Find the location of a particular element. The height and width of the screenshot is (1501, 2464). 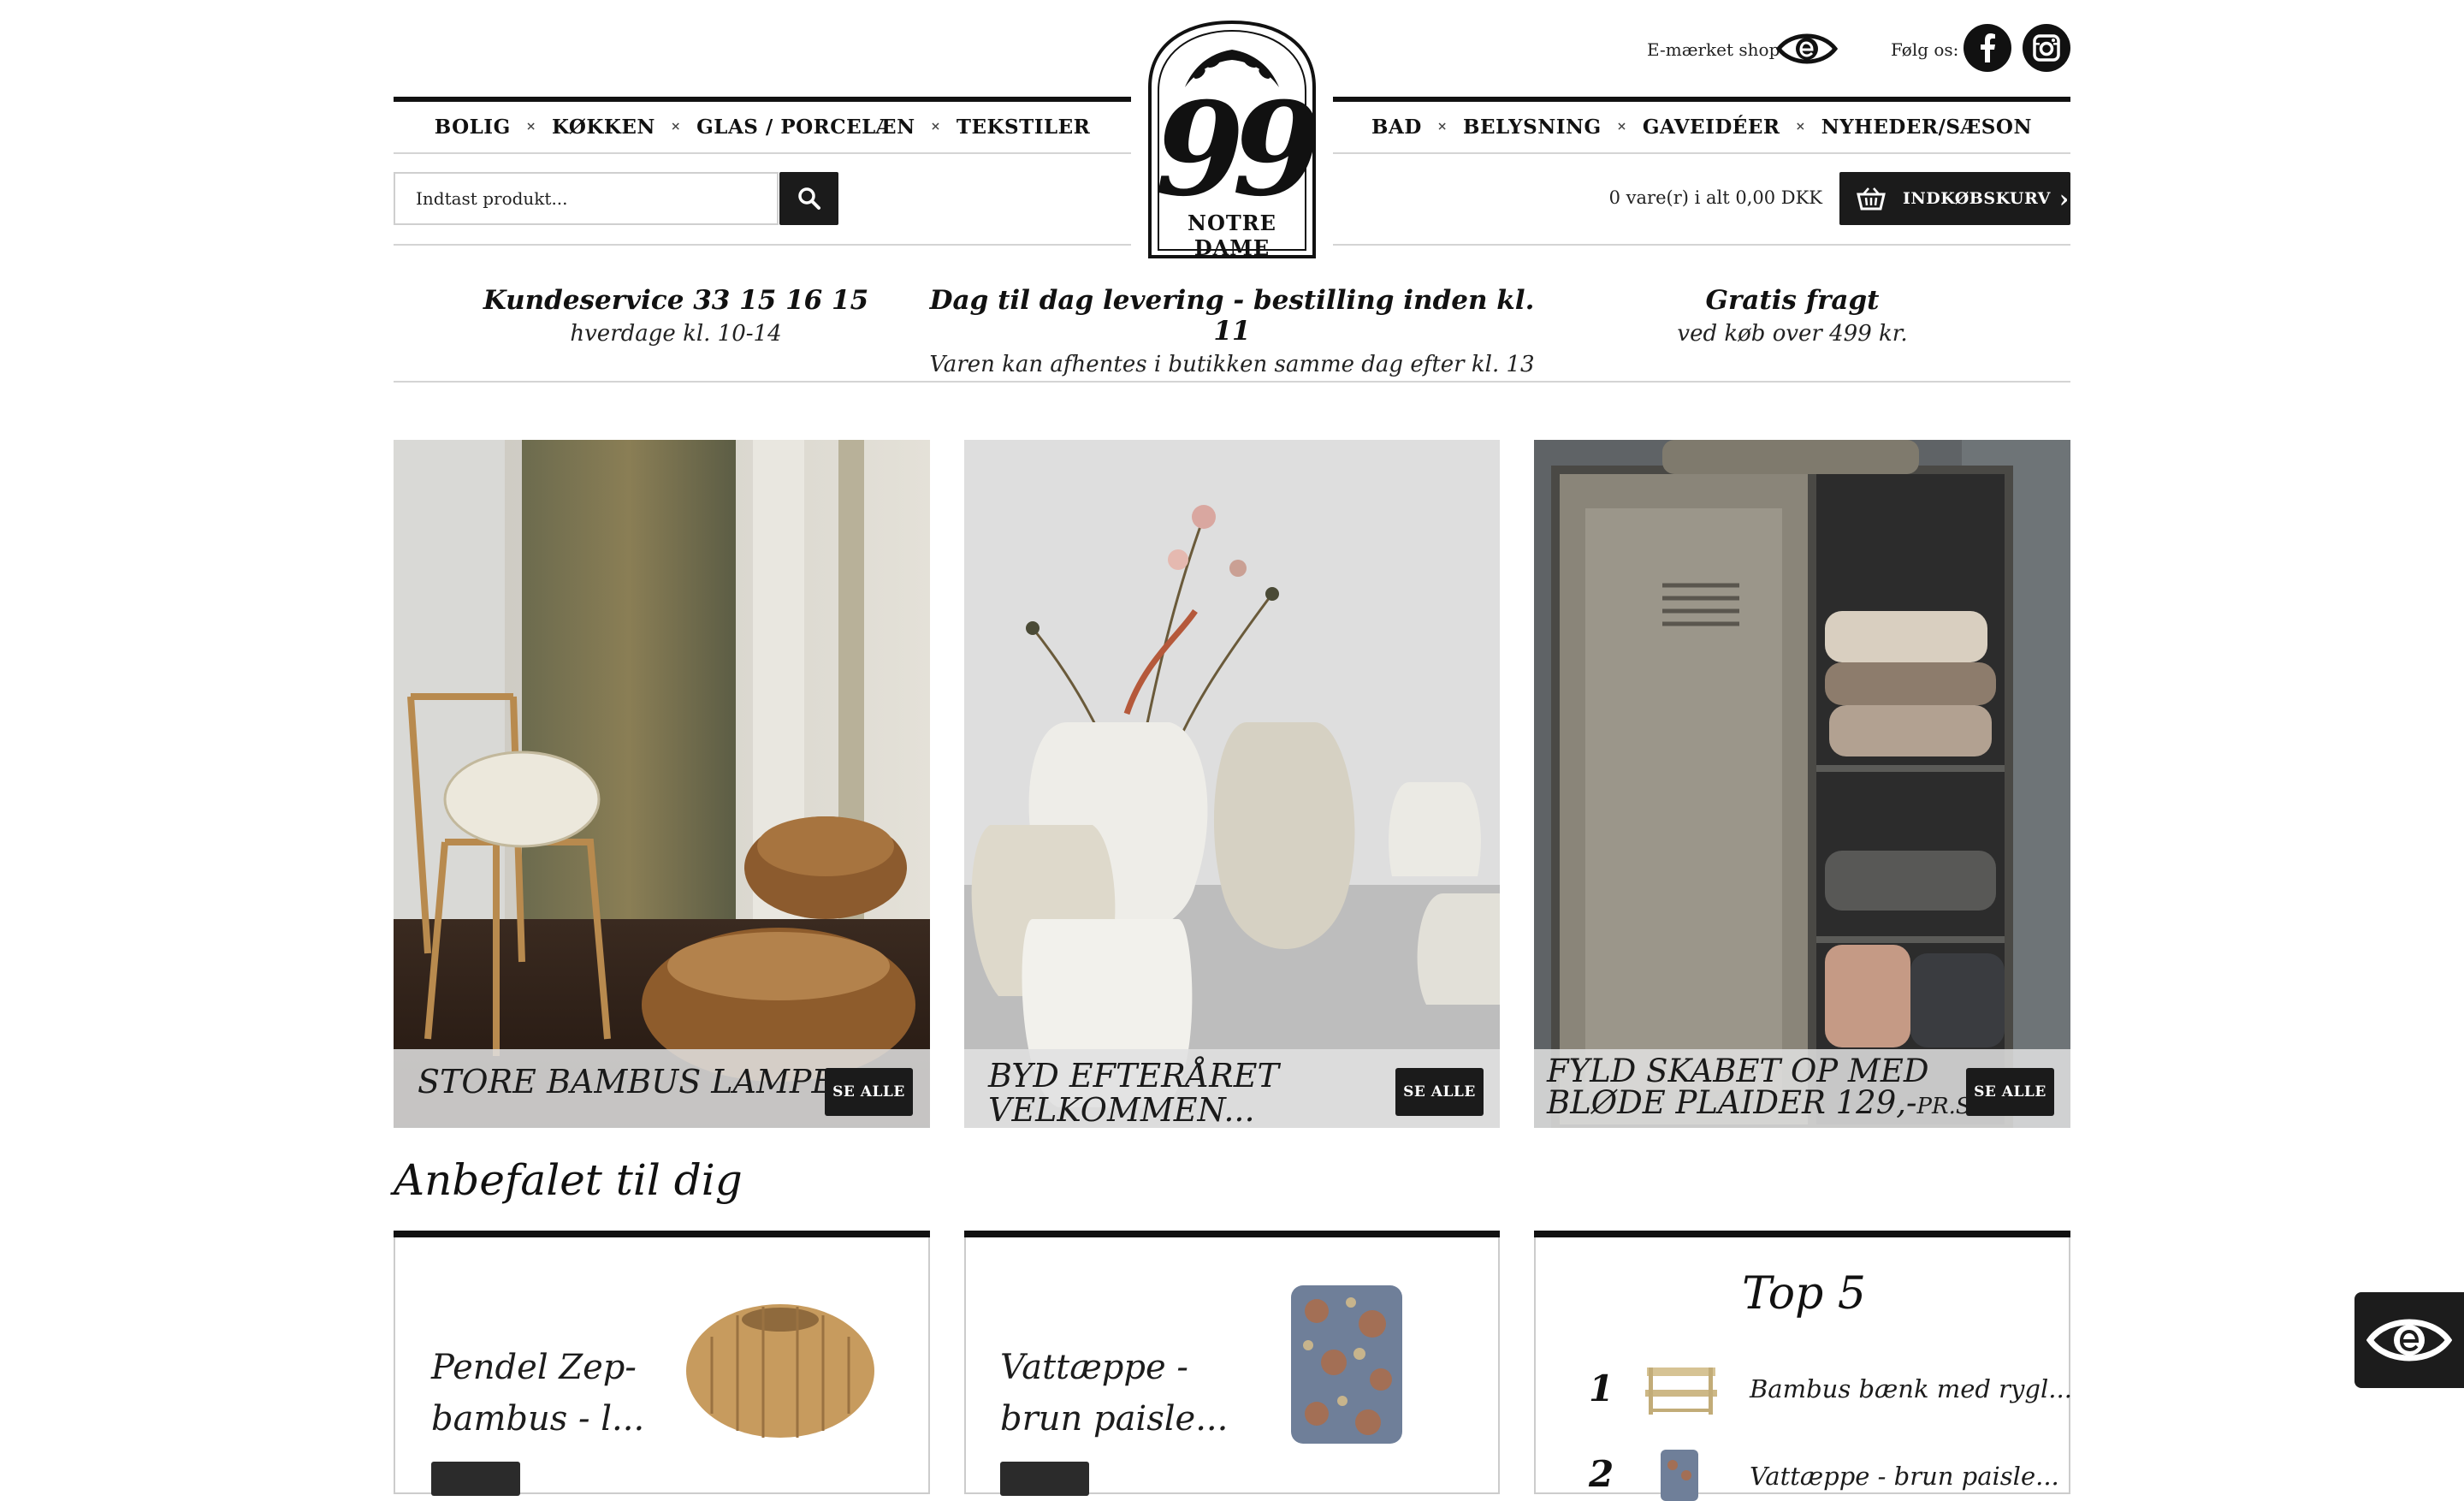

nav-item-bad: BAD is located at coordinates (1396, 127).